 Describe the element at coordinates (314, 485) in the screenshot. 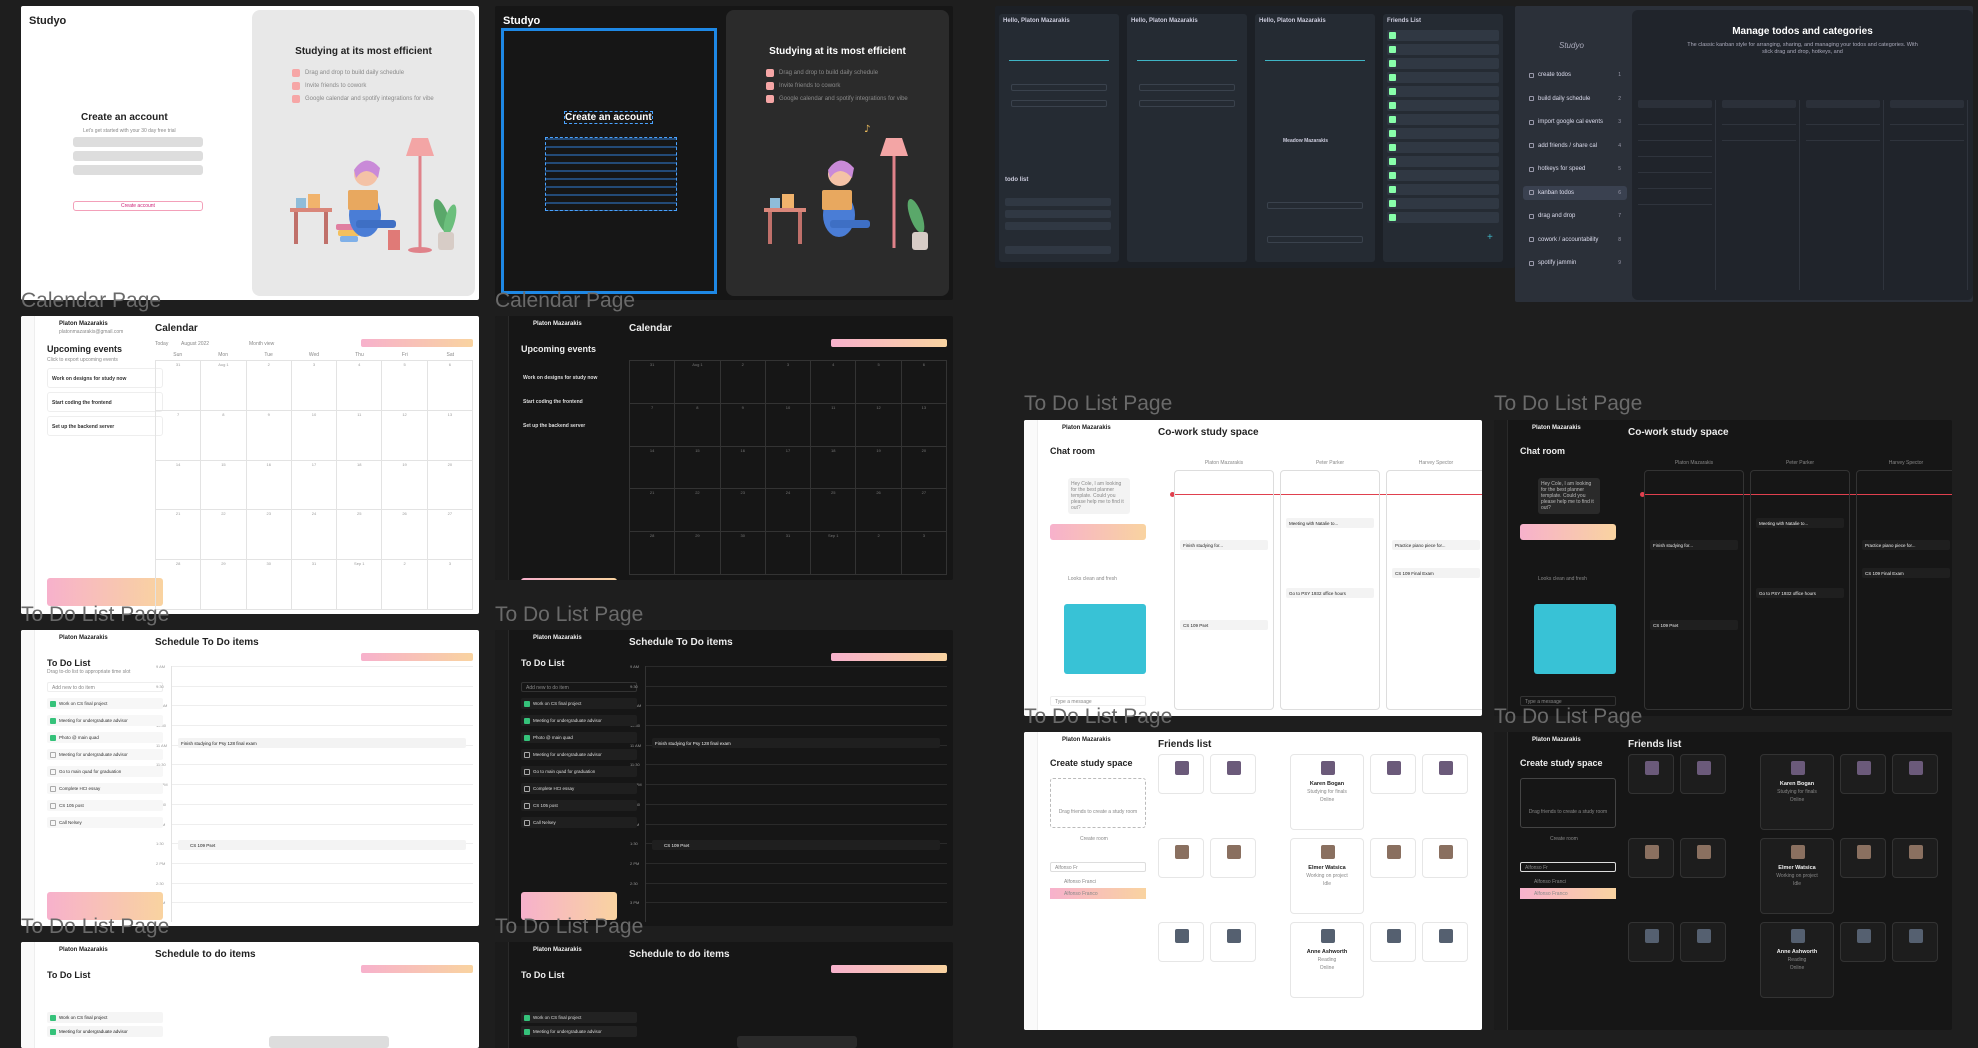

I see `calendar-day-cell: 17` at that location.